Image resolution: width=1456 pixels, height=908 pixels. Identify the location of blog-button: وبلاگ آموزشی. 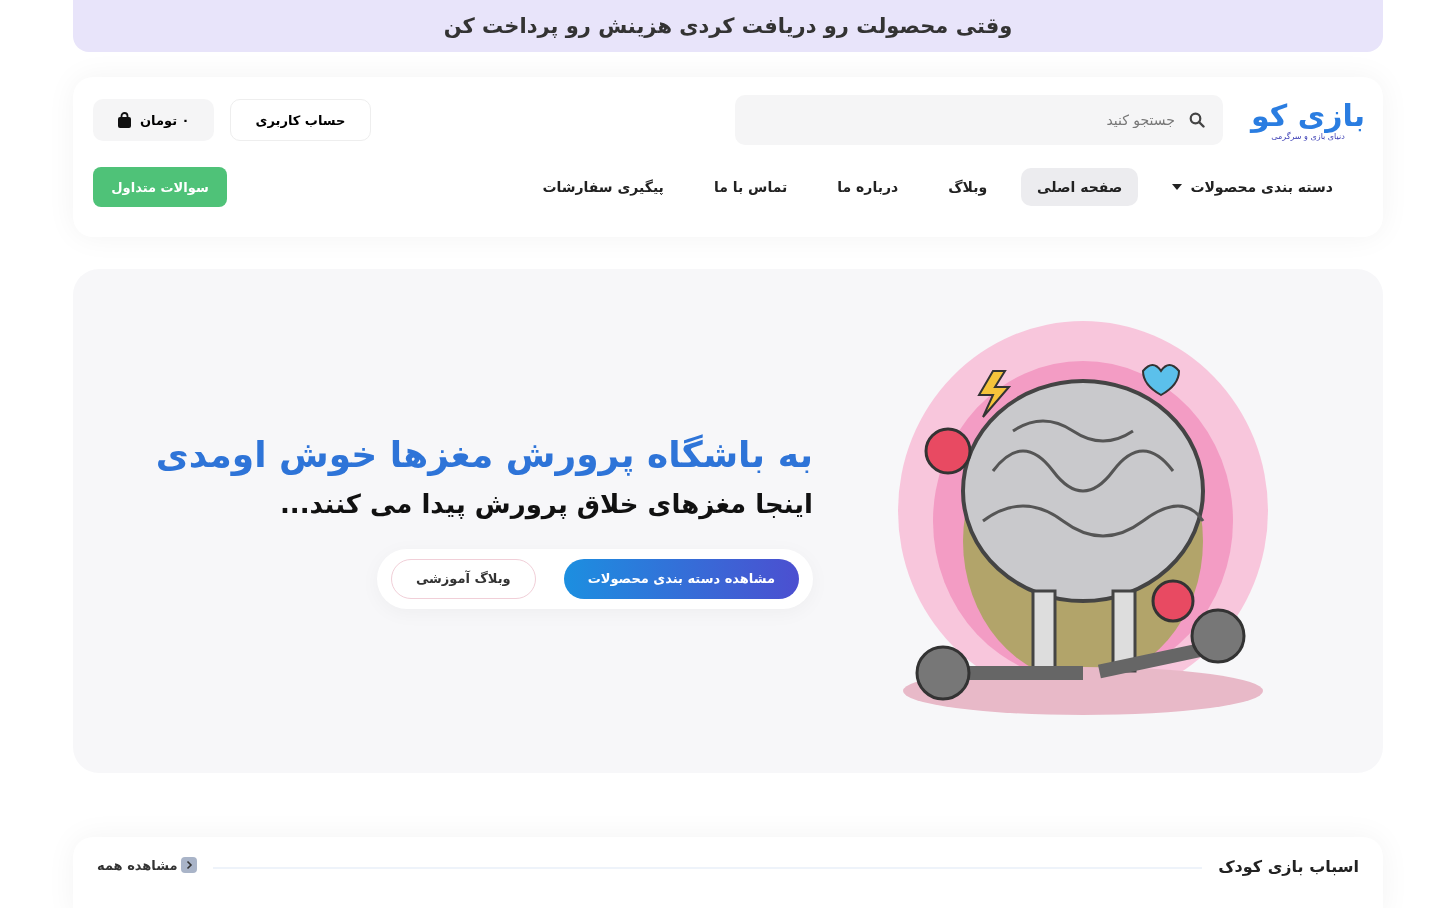
(463, 578).